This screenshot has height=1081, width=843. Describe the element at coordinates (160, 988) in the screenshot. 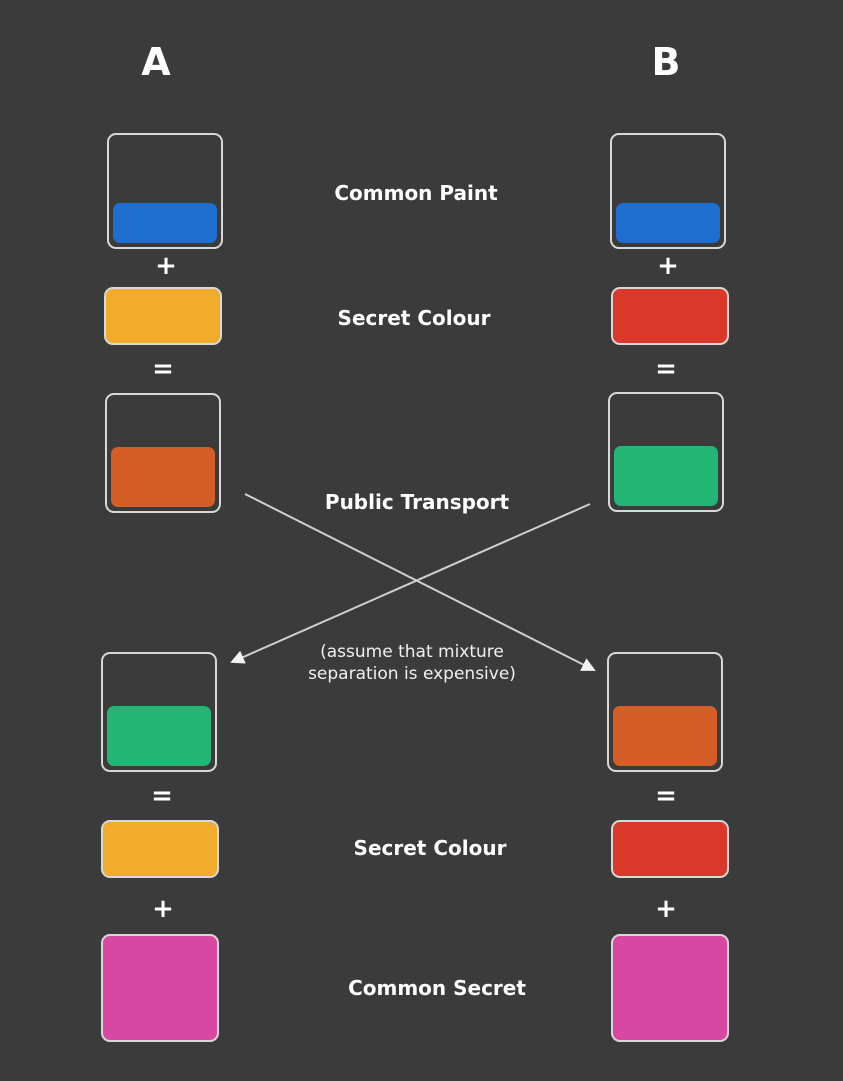

I see `party-a-common-secret-swatch` at that location.